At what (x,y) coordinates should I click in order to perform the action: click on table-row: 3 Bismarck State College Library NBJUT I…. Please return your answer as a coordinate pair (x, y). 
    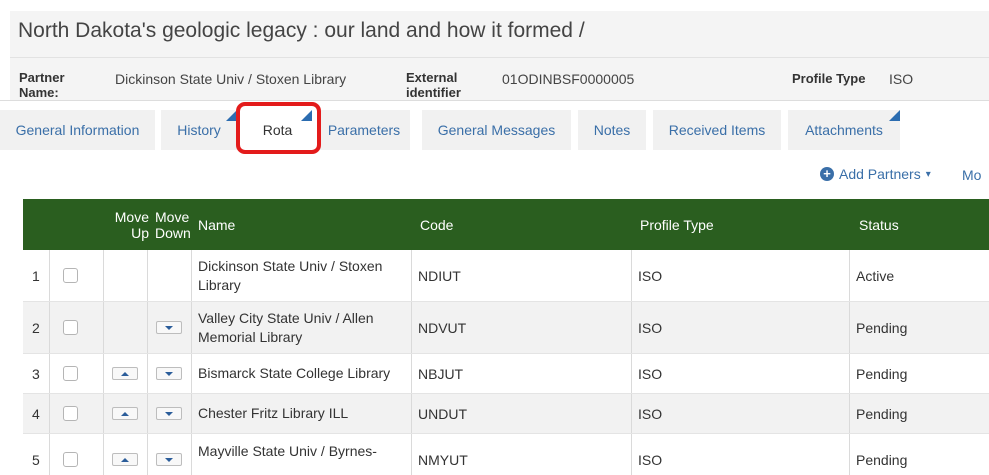
    Looking at the image, I should click on (506, 374).